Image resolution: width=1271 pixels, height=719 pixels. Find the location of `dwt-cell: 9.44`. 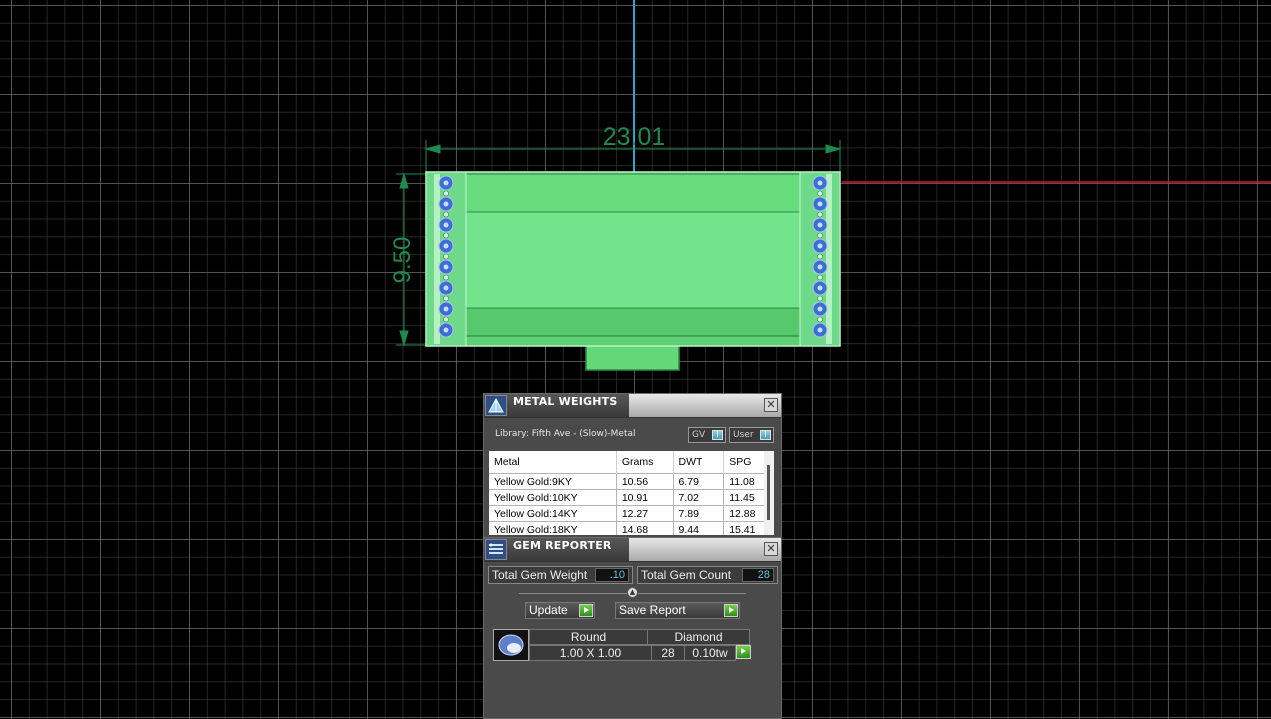

dwt-cell: 9.44 is located at coordinates (699, 528).